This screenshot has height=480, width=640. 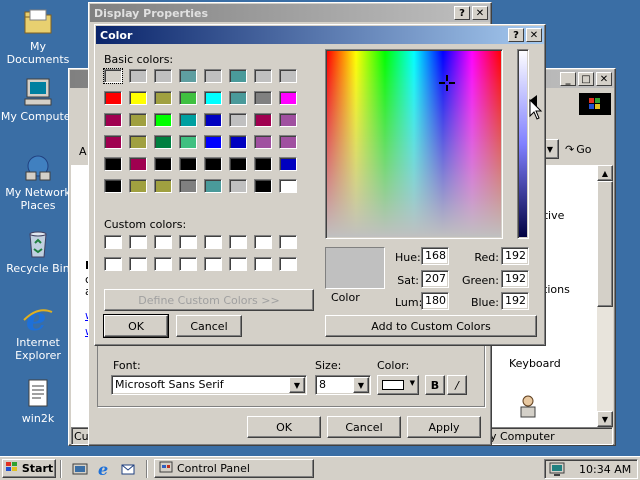 I want to click on italic-button: /, so click(x=457, y=385).